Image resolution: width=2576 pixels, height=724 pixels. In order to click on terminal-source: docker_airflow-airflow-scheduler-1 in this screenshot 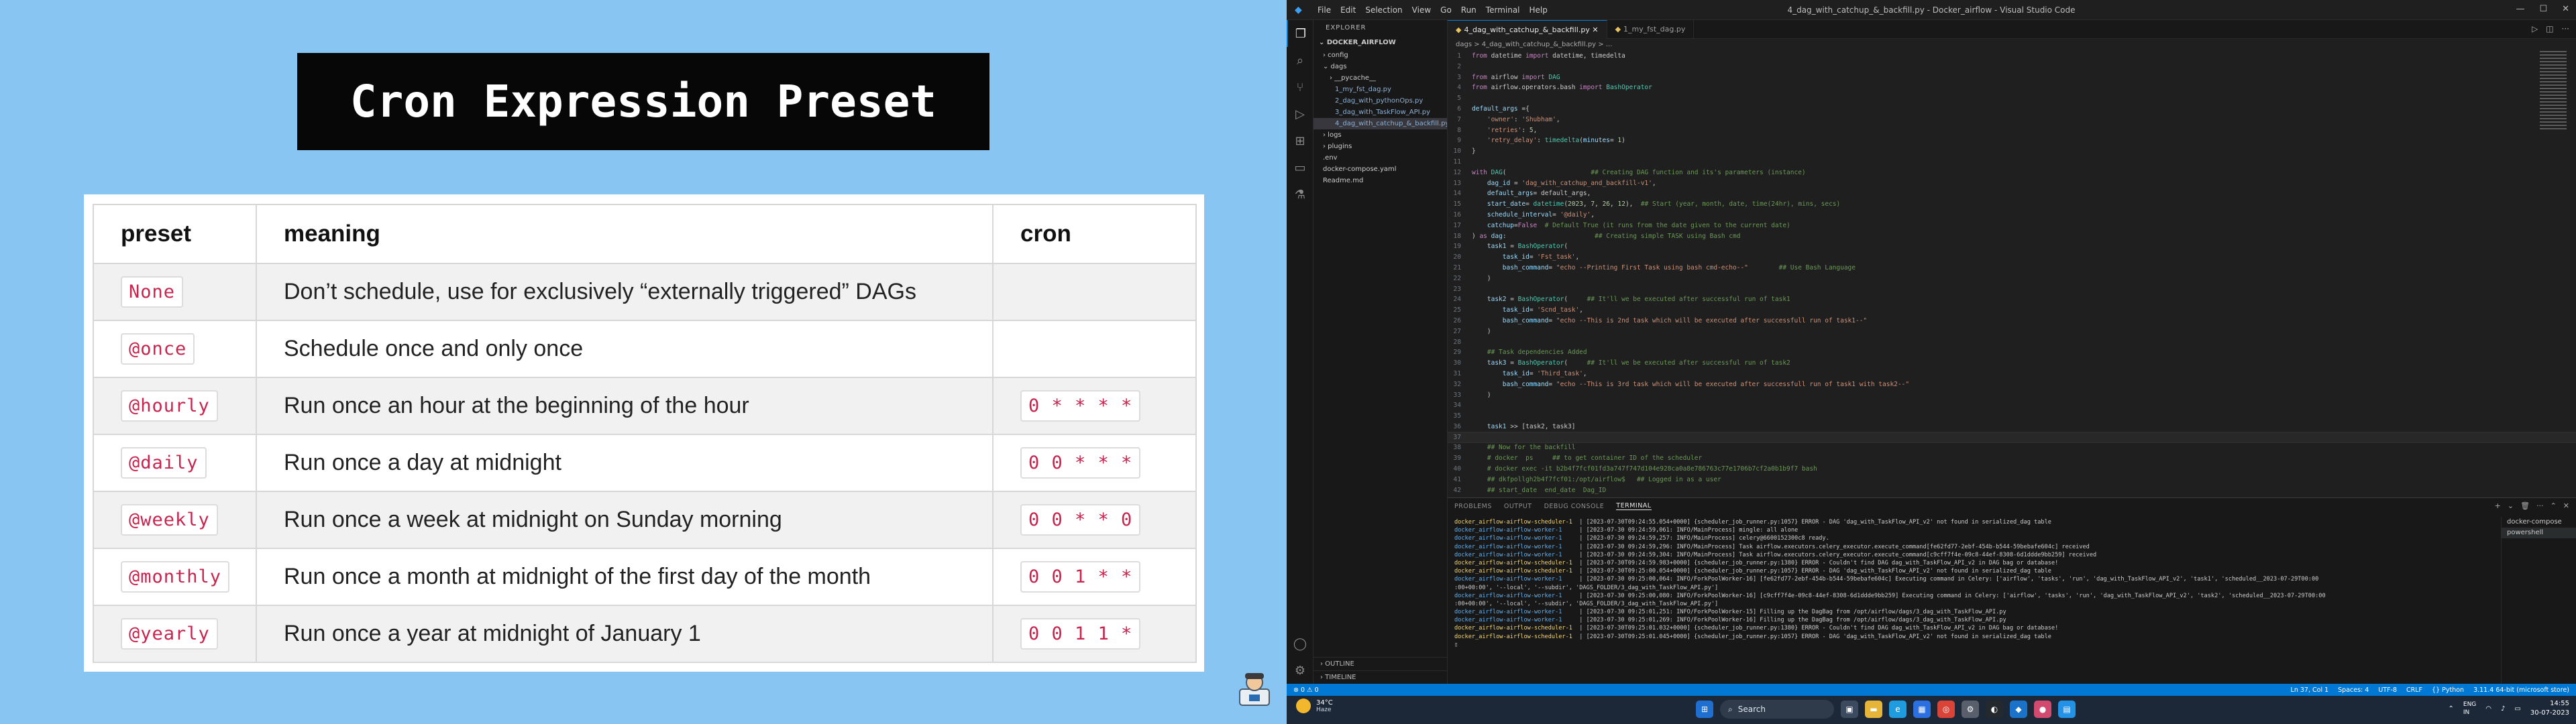, I will do `click(1513, 571)`.